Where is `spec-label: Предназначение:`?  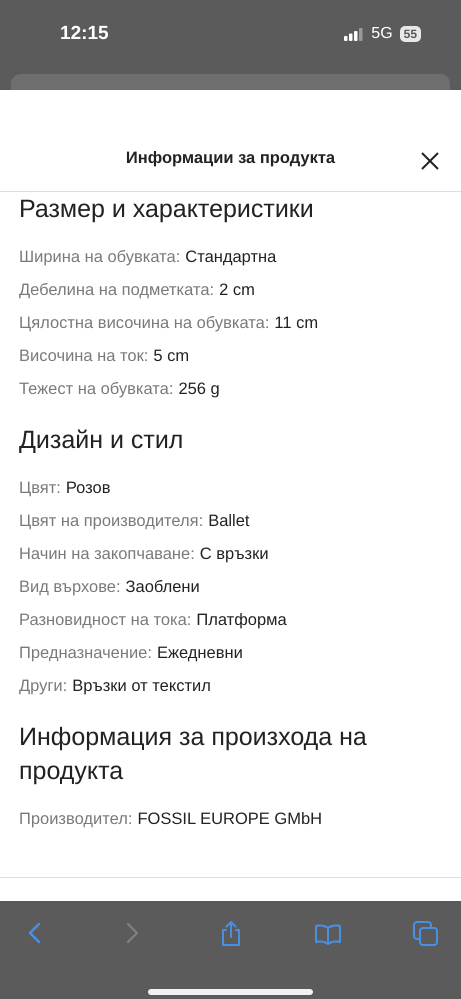 spec-label: Предназначение: is located at coordinates (85, 653).